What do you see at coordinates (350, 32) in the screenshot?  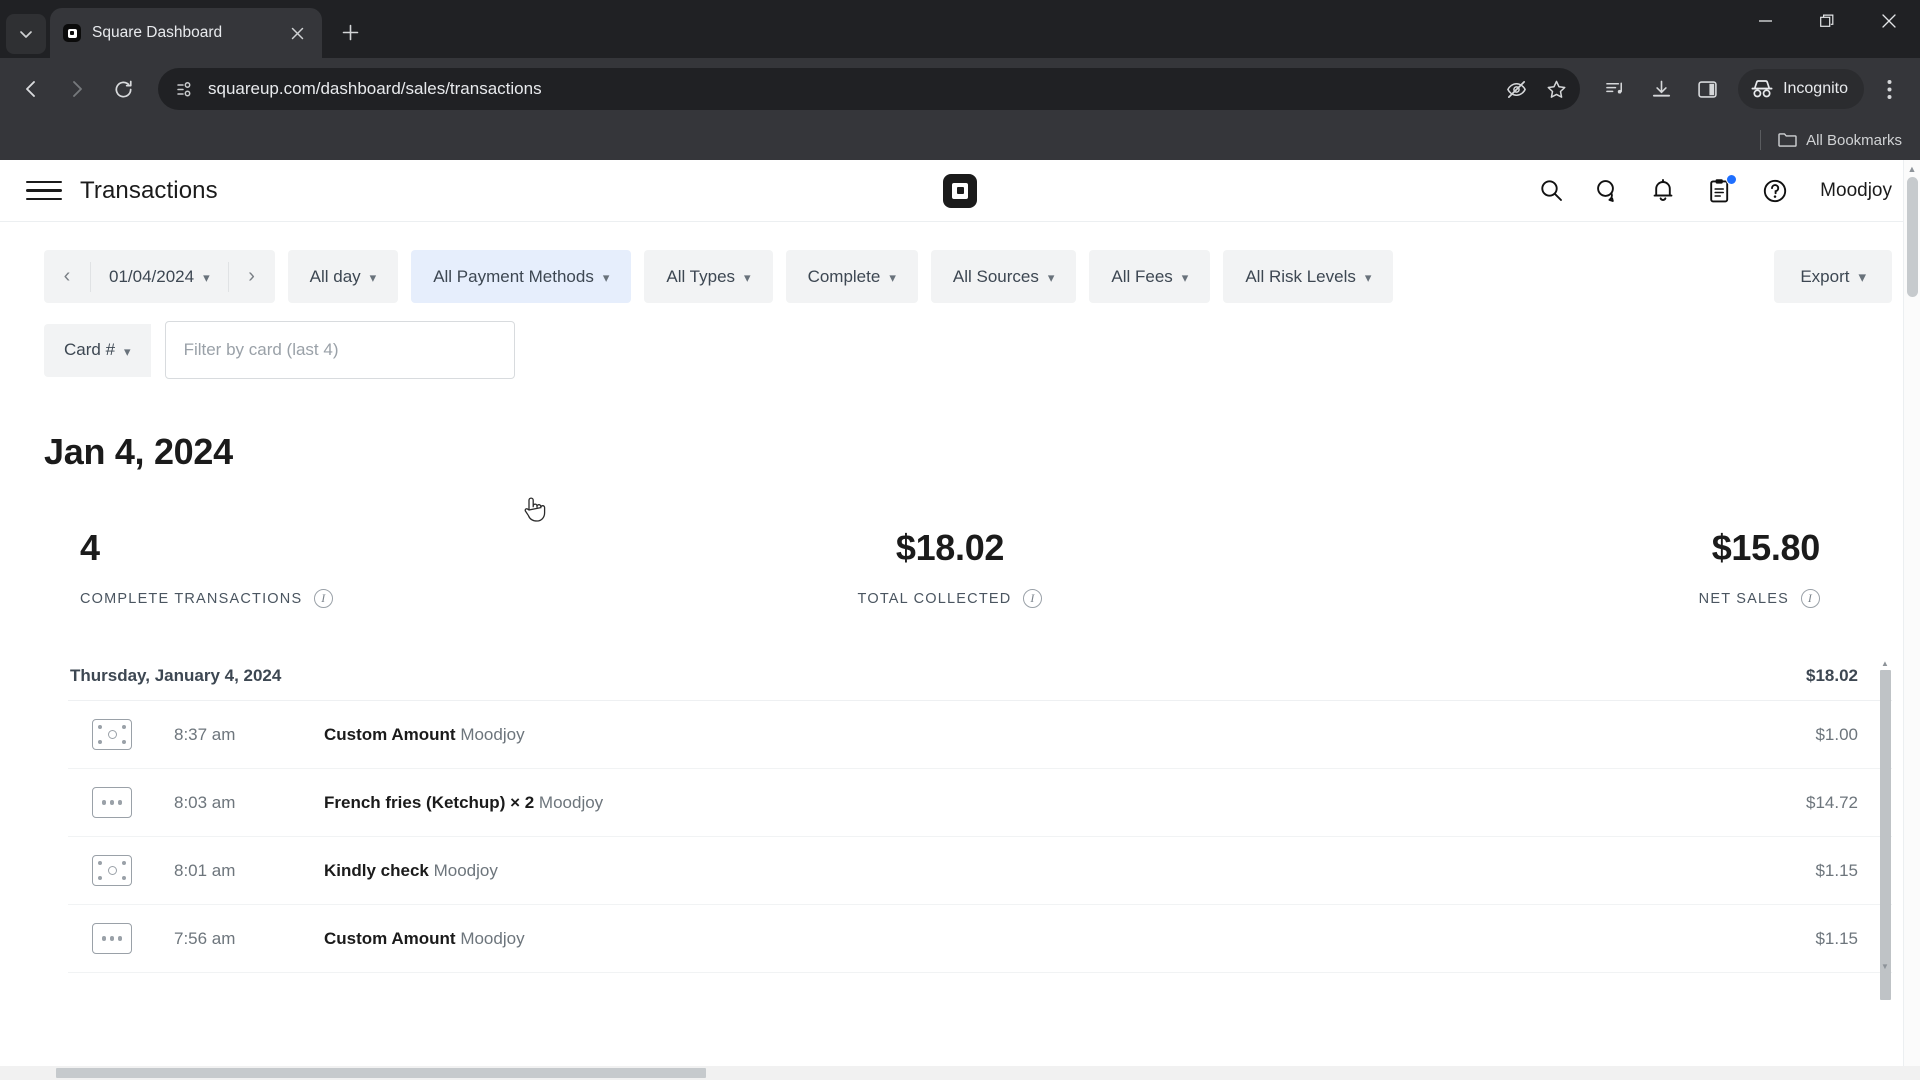 I see `new-tab-button` at bounding box center [350, 32].